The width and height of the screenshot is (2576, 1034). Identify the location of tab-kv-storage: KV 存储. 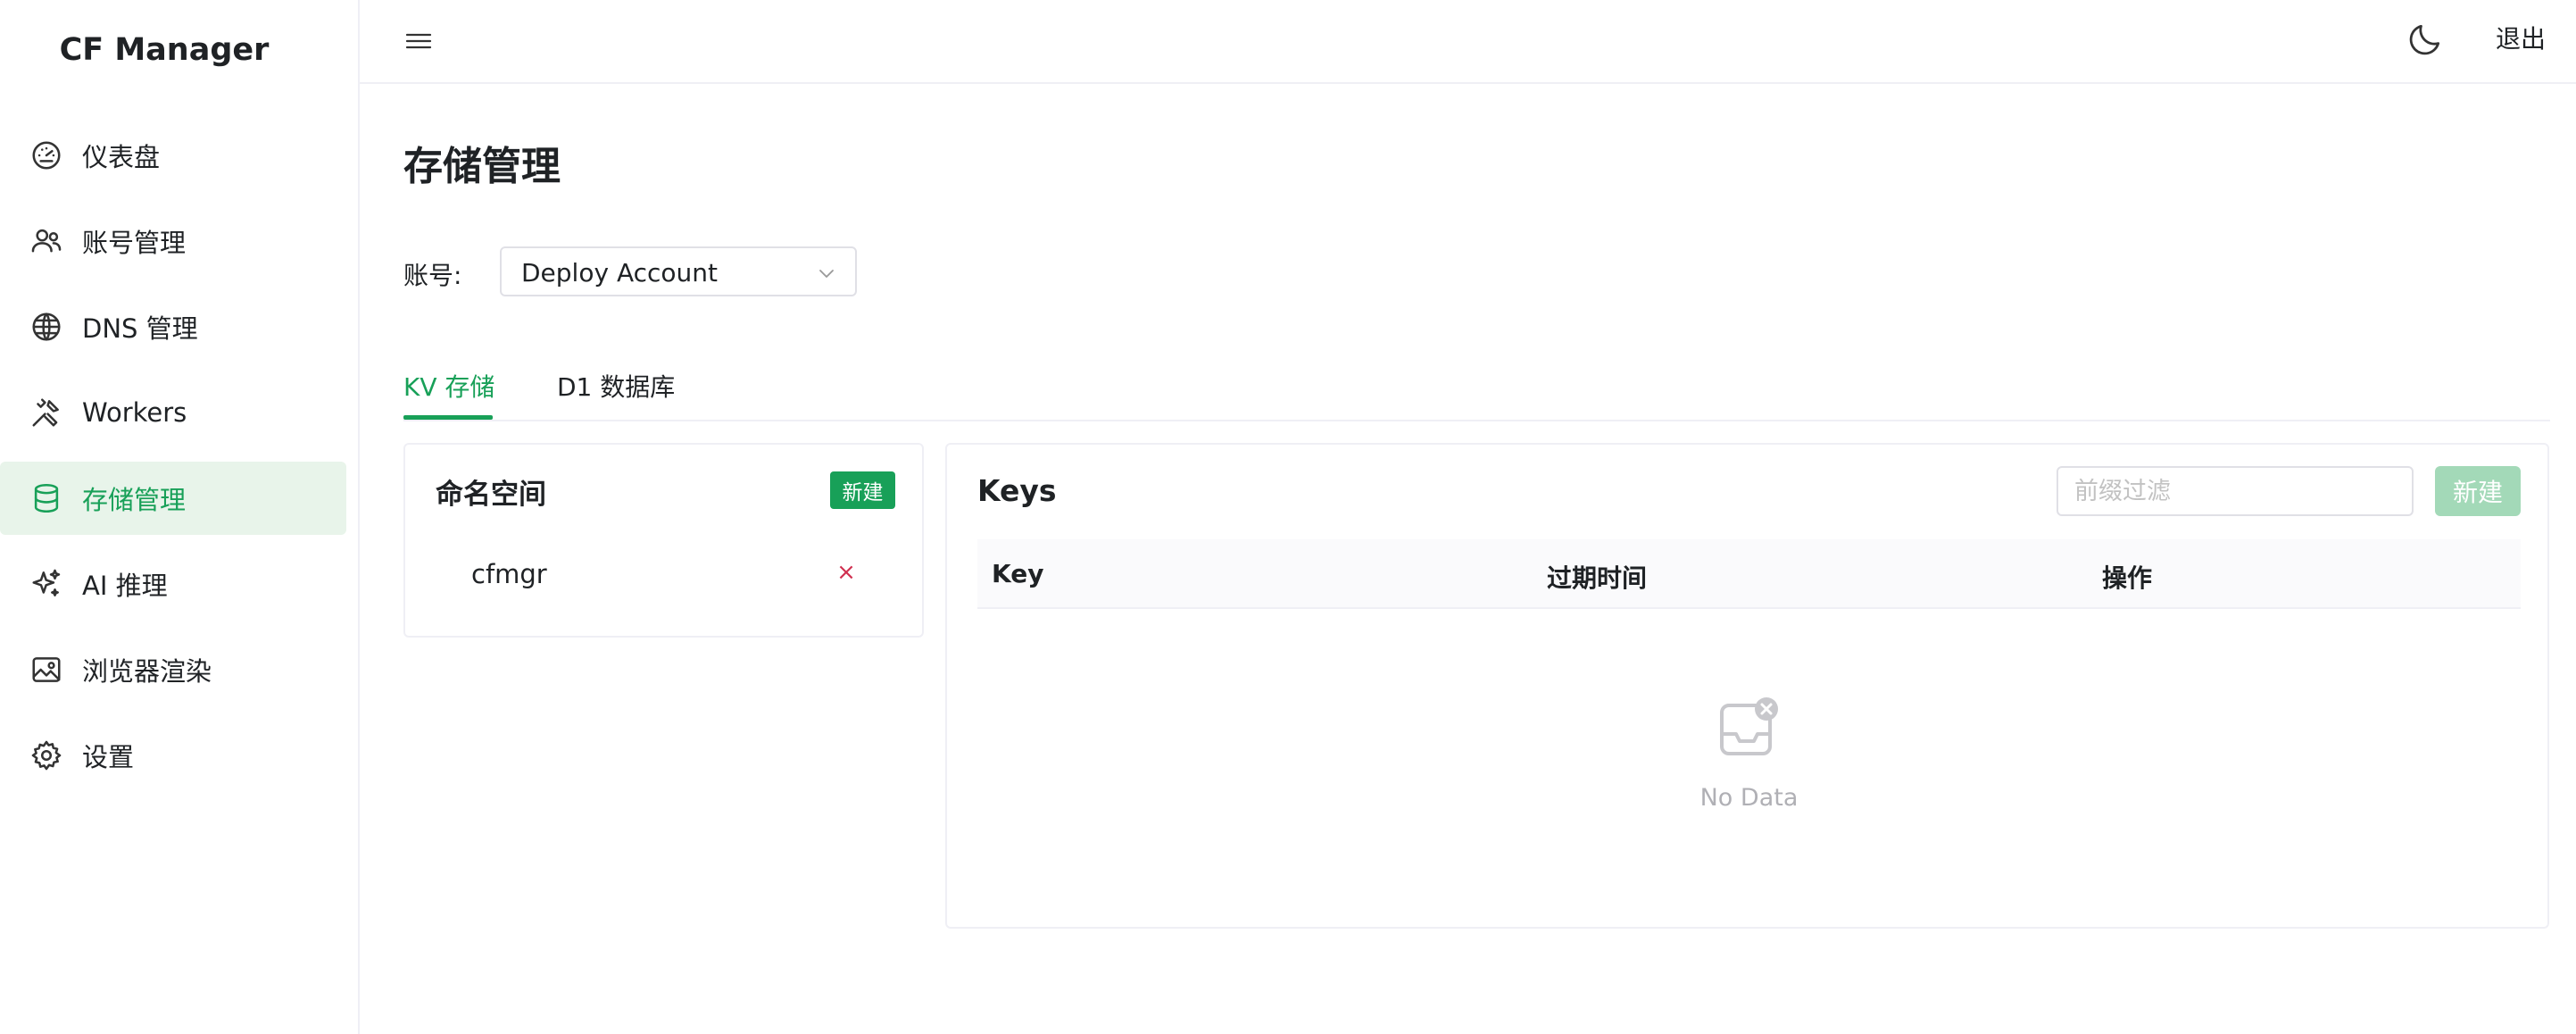
(449, 386).